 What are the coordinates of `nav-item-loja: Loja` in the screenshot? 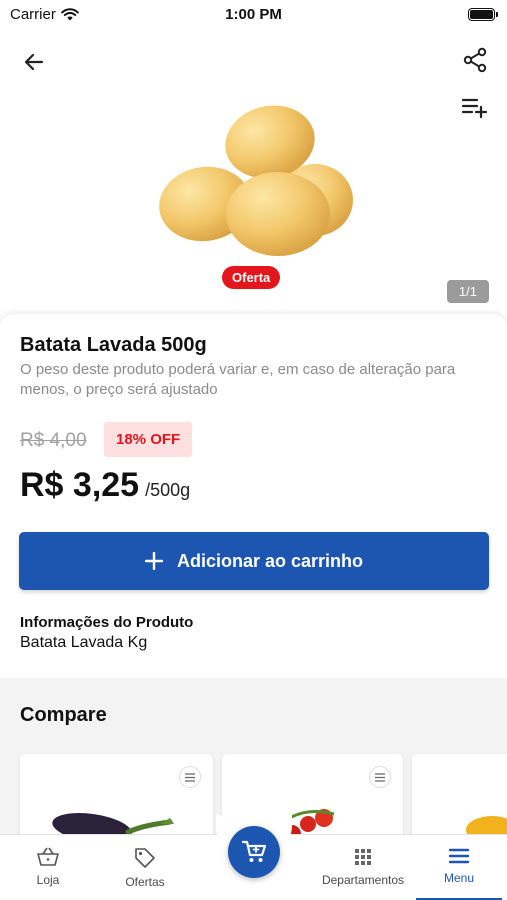 It's located at (48, 867).